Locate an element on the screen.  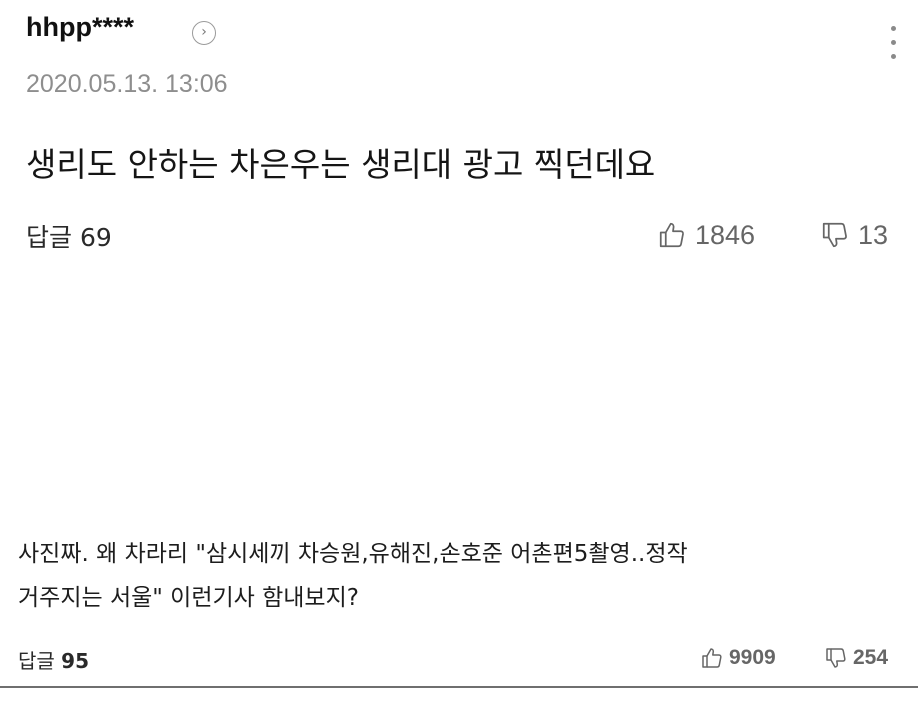
reply-label: 답글 is located at coordinates (49, 237).